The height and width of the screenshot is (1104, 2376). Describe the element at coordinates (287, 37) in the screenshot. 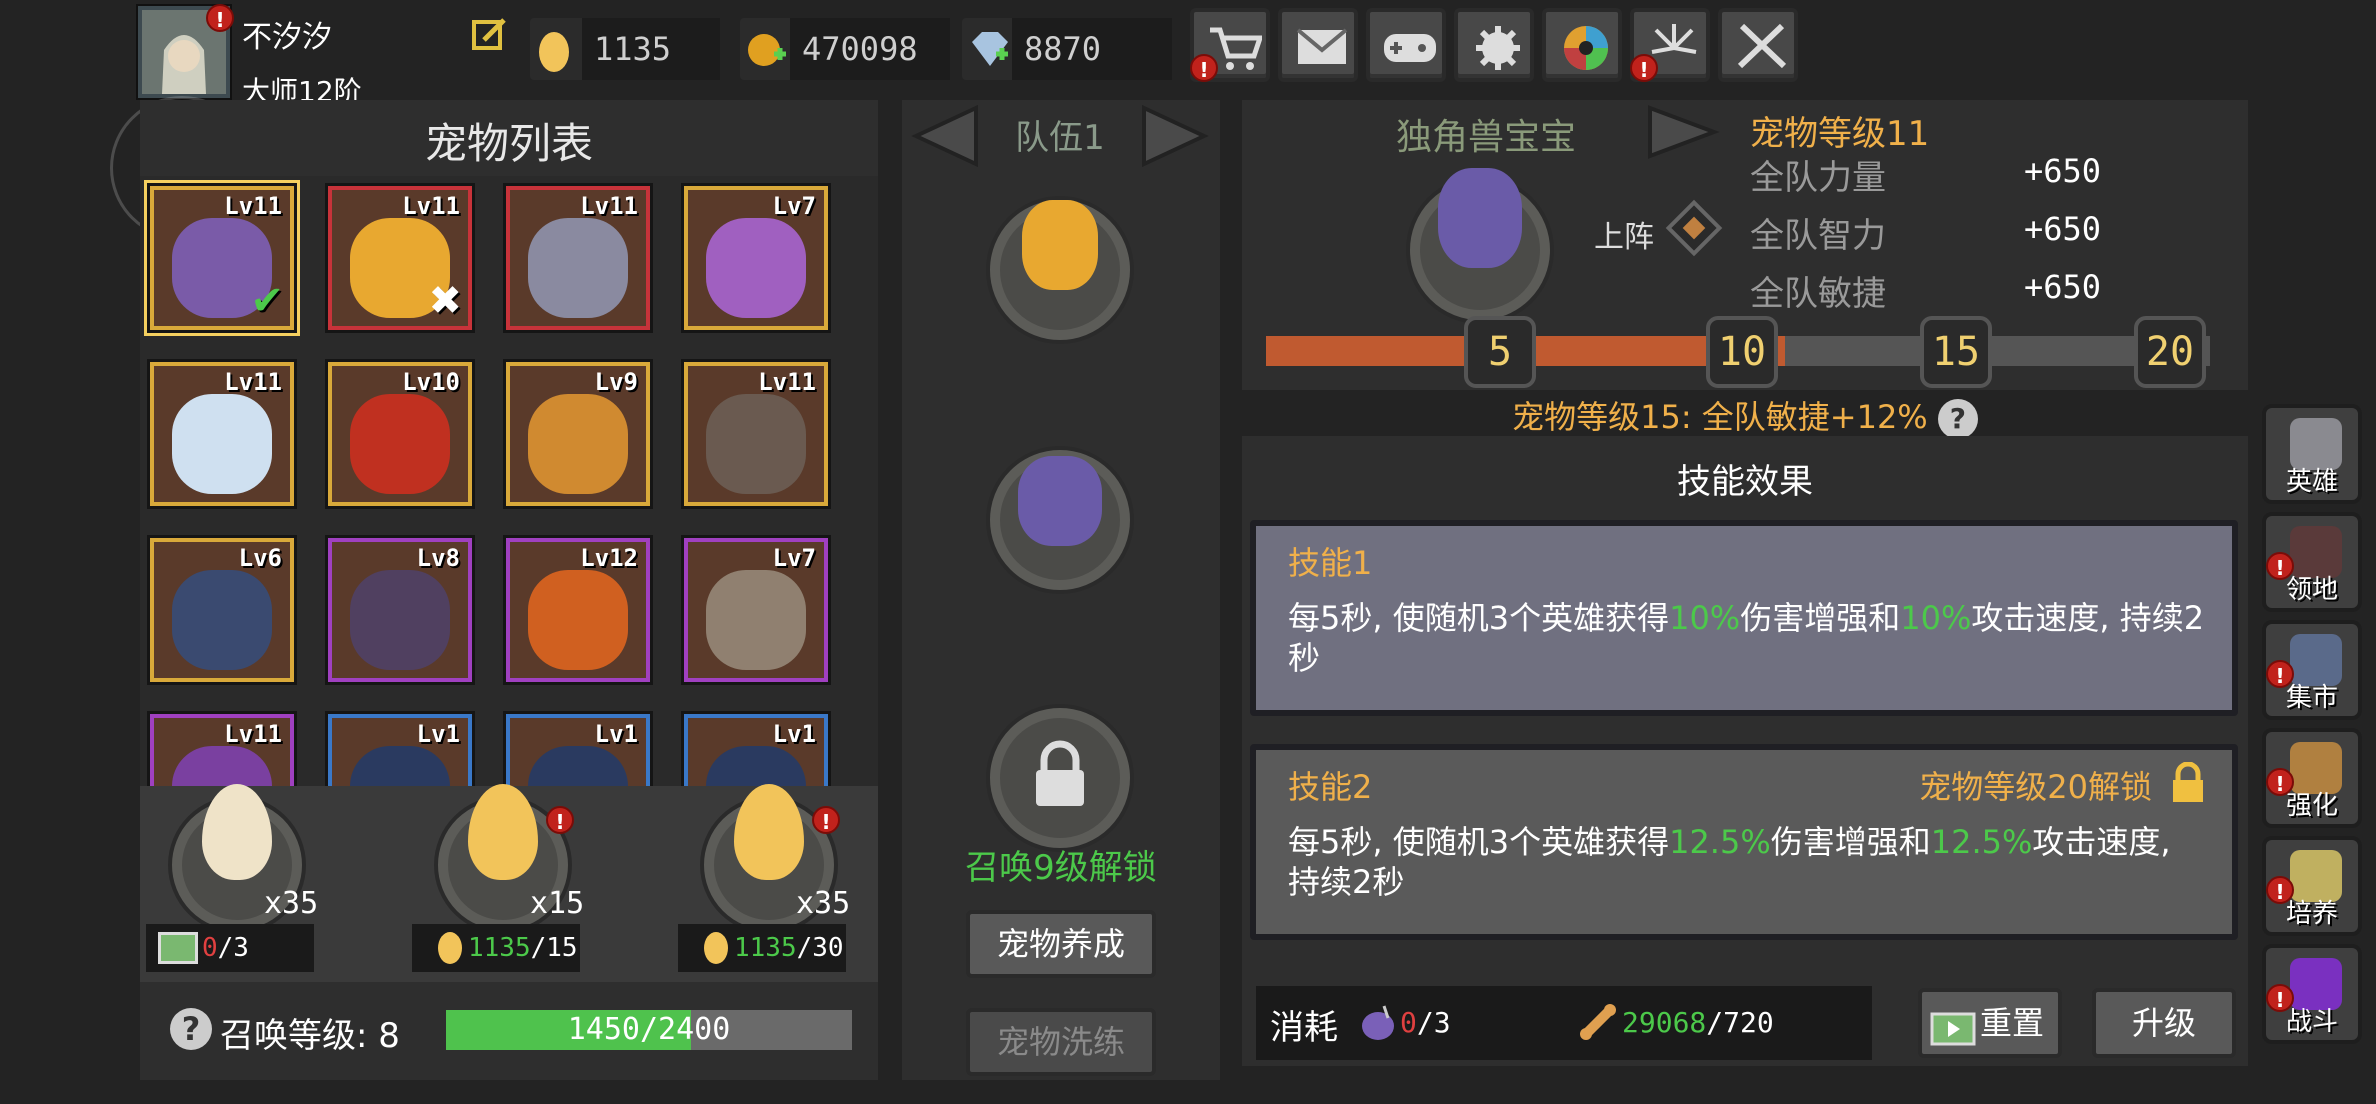

I see `player-name: 不汐汐` at that location.